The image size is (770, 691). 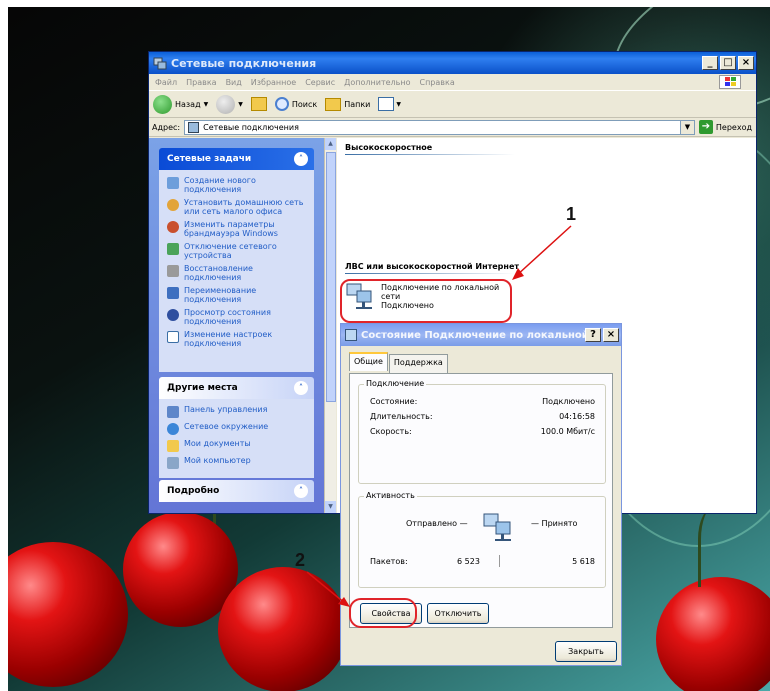 What do you see at coordinates (300, 560) in the screenshot?
I see `callout-number-2: 2` at bounding box center [300, 560].